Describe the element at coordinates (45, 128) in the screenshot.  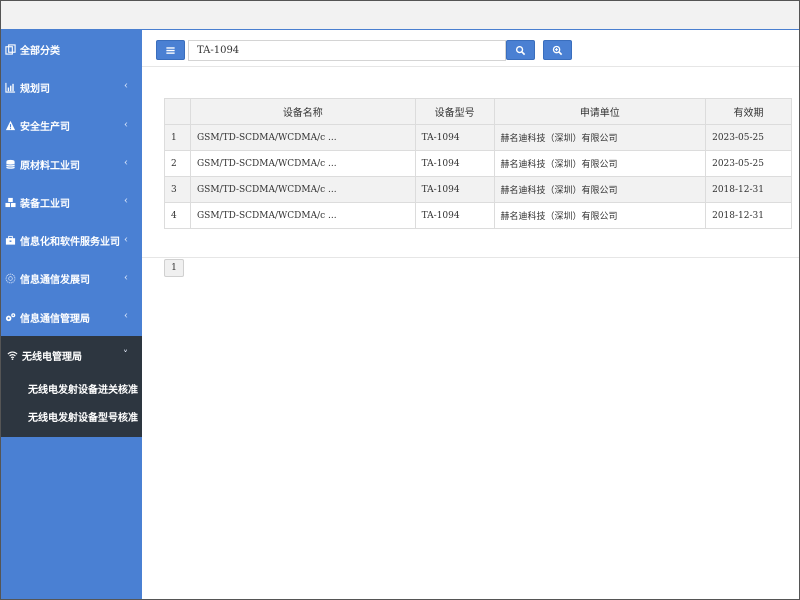
I see `sidebar-item-label: 安全生产司` at that location.